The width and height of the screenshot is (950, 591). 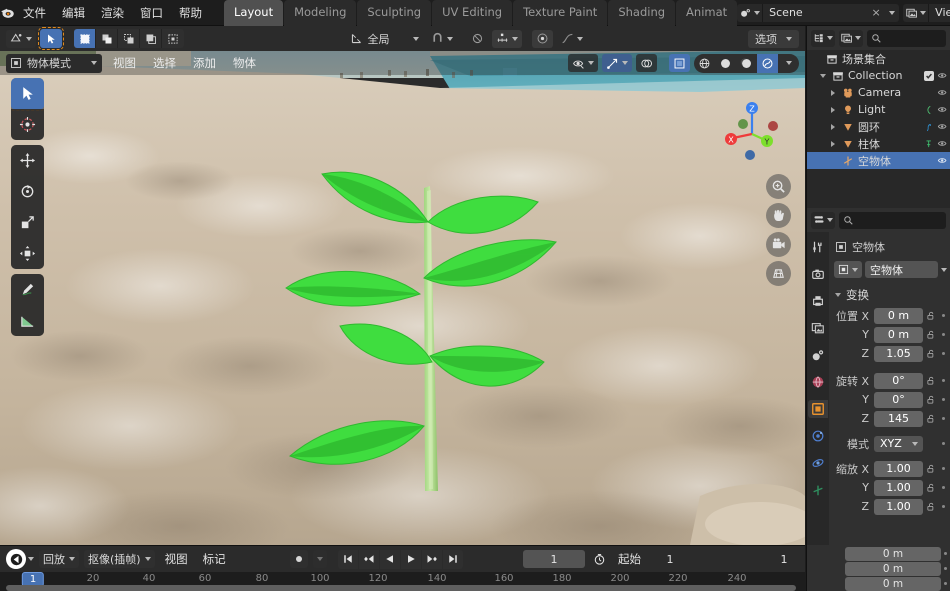 I want to click on gizmo-icon, so click(x=617, y=63).